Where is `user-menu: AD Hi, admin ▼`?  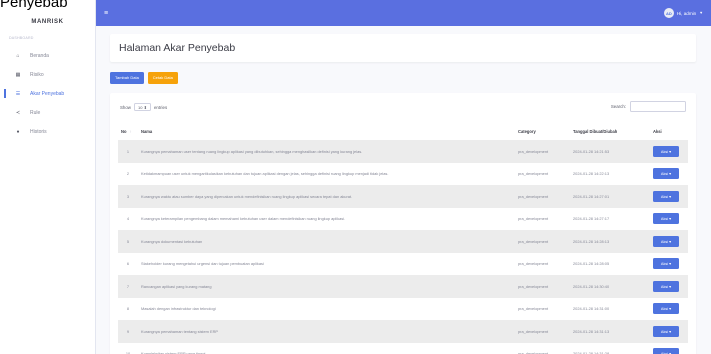 user-menu: AD Hi, admin ▼ is located at coordinates (683, 13).